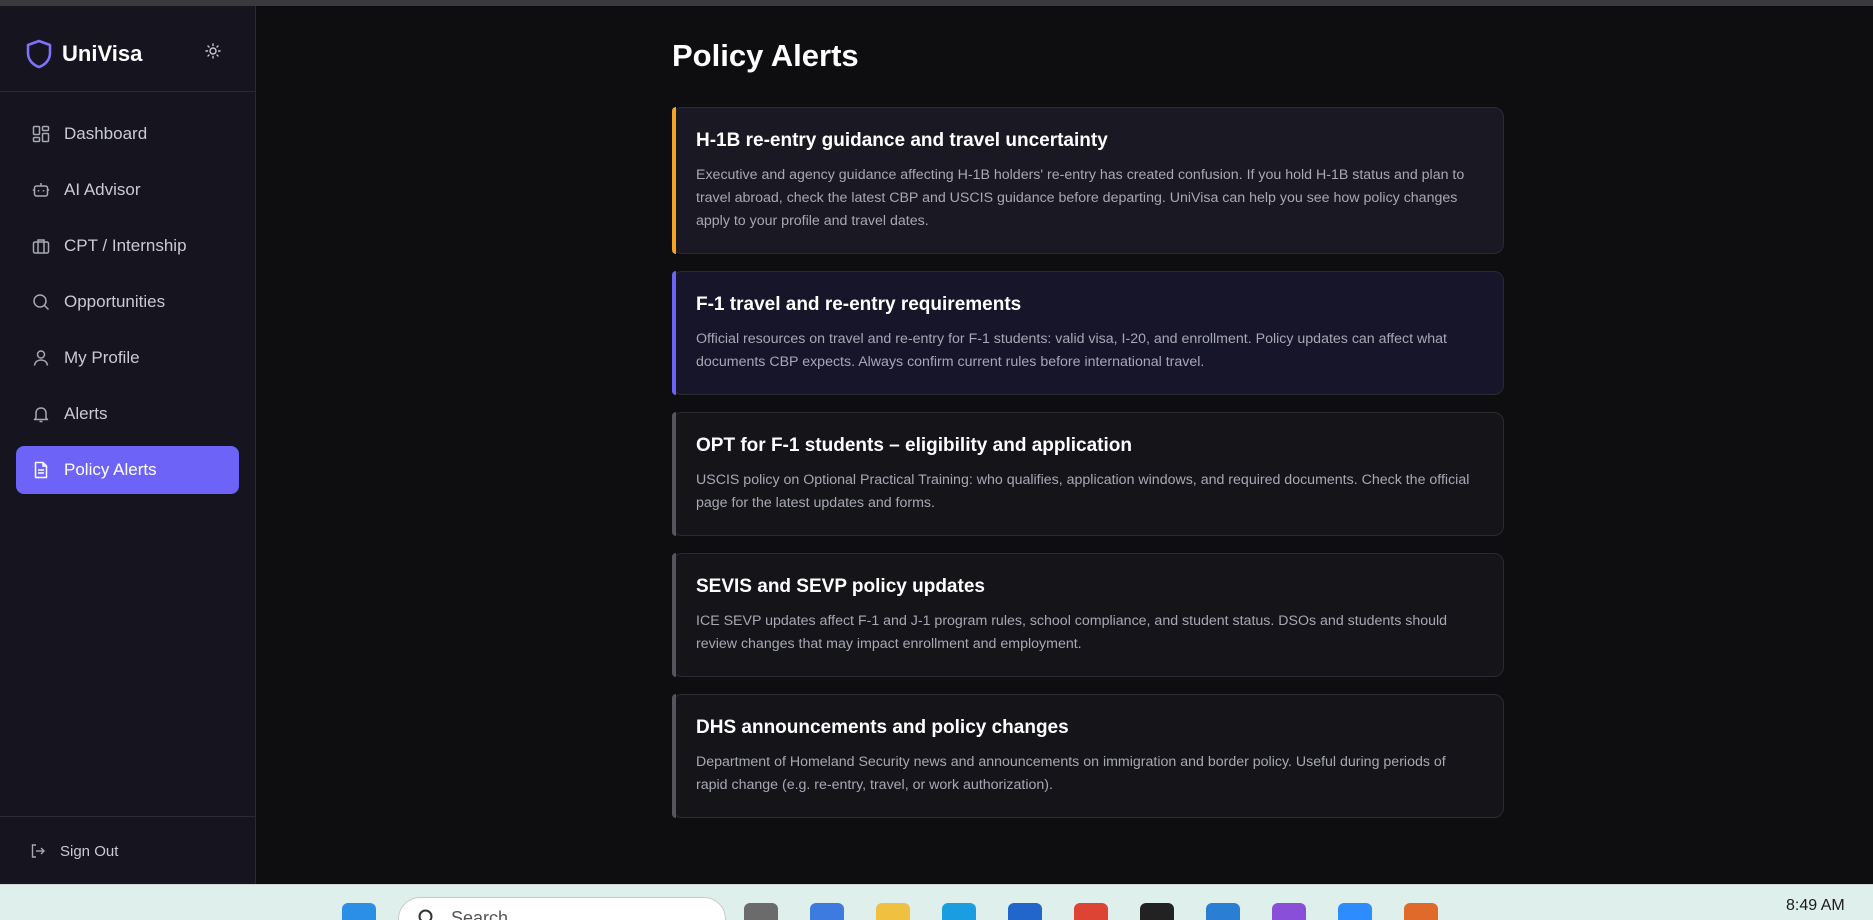 The image size is (1873, 920). I want to click on sidebar-item-opportunities: Opportunities, so click(127, 302).